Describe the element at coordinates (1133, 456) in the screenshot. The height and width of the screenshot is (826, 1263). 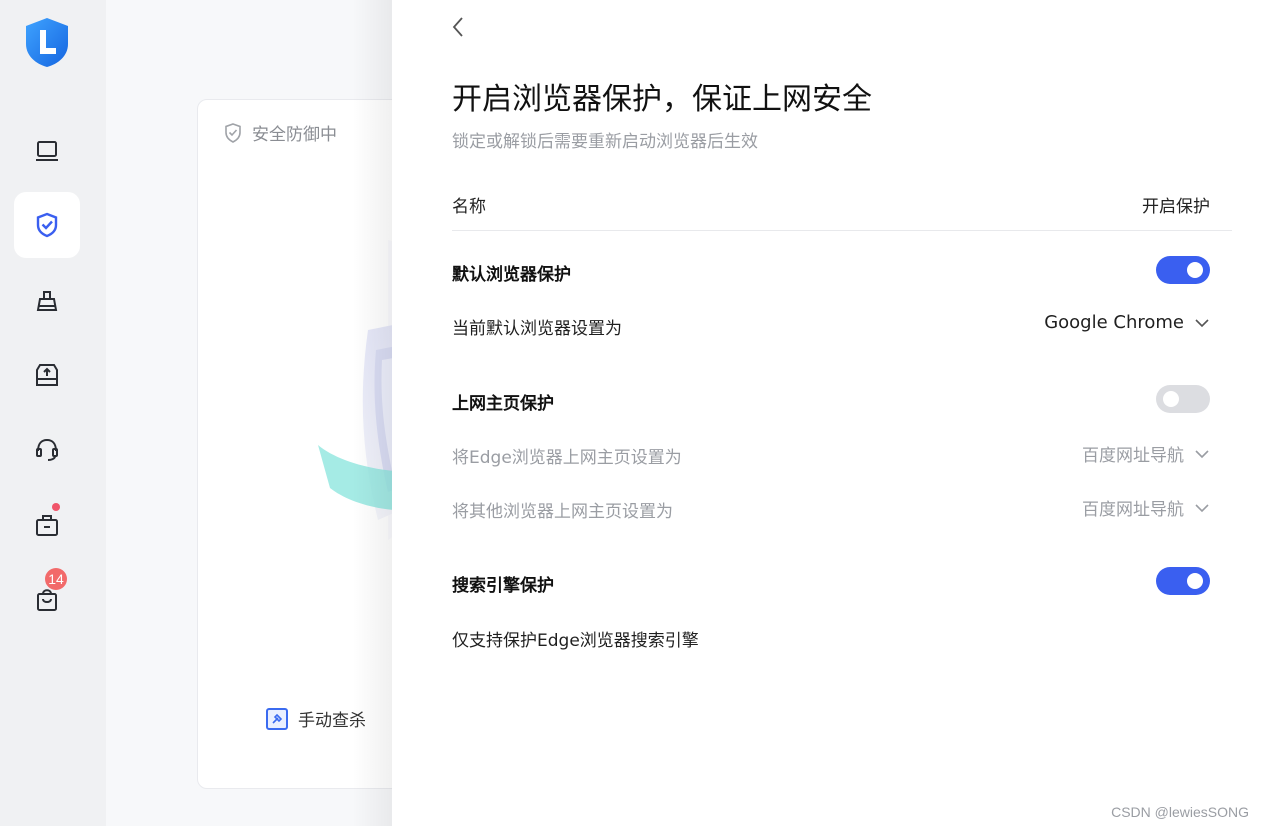
I see `edge-homepage-value: 百度网址导航` at that location.